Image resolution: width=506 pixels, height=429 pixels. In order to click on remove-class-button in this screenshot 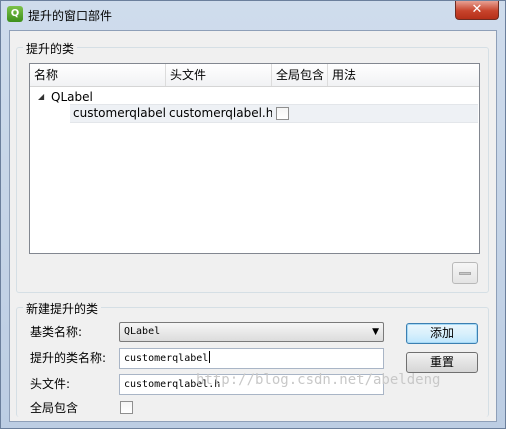, I will do `click(465, 273)`.